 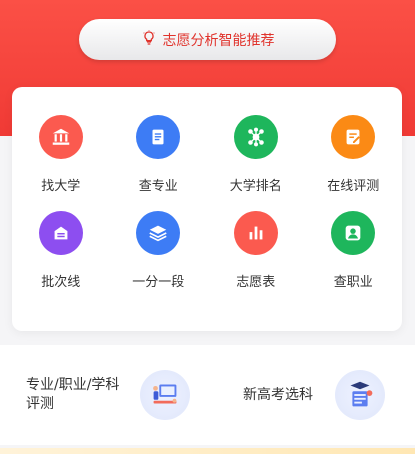 What do you see at coordinates (61, 186) in the screenshot?
I see `menu-item-label: 找大学` at bounding box center [61, 186].